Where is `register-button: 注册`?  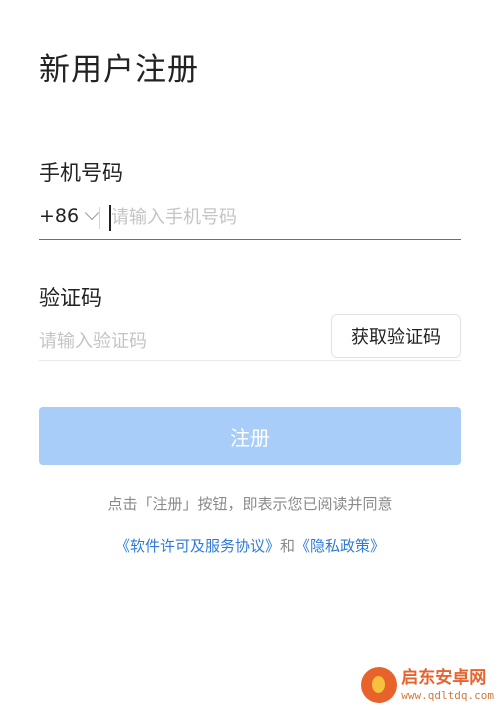 register-button: 注册 is located at coordinates (250, 436).